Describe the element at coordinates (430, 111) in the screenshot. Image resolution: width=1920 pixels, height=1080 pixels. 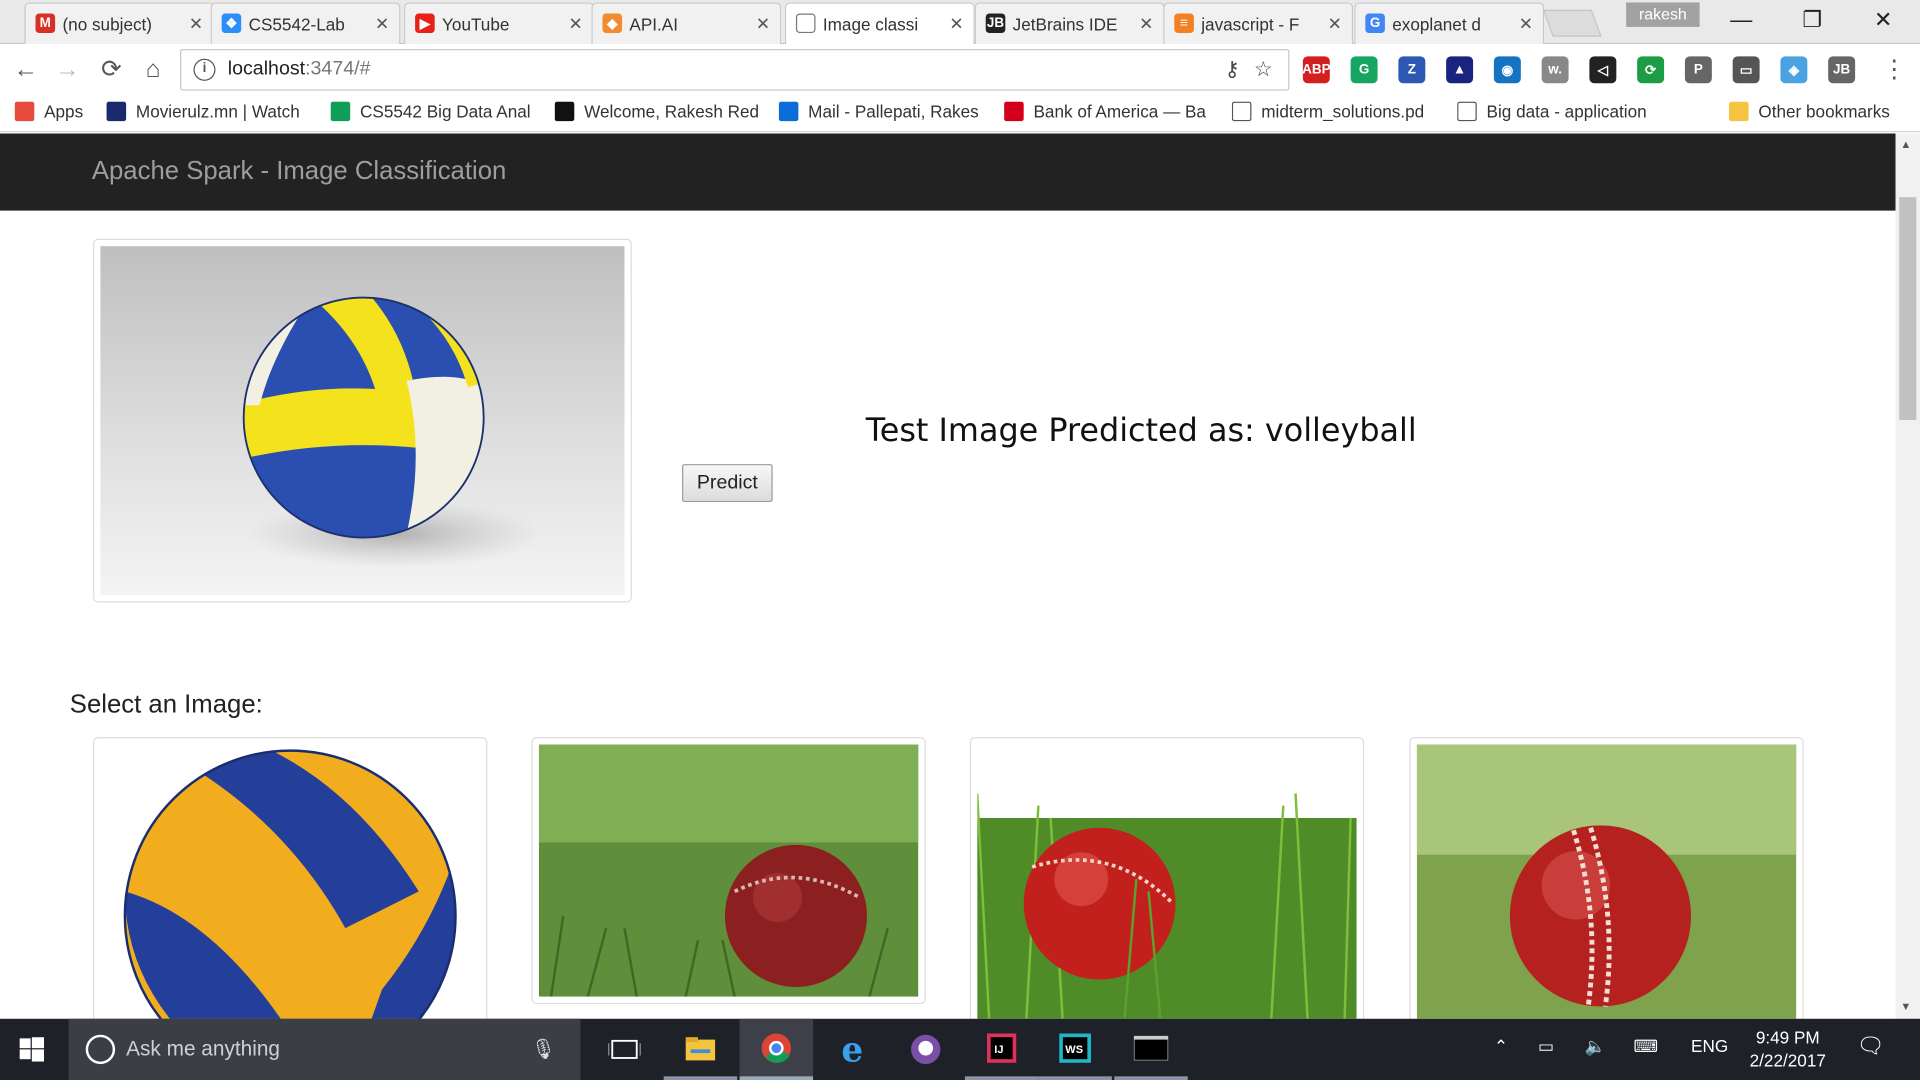
I see `bookmark-3: CS5542 Big Data Anal` at that location.